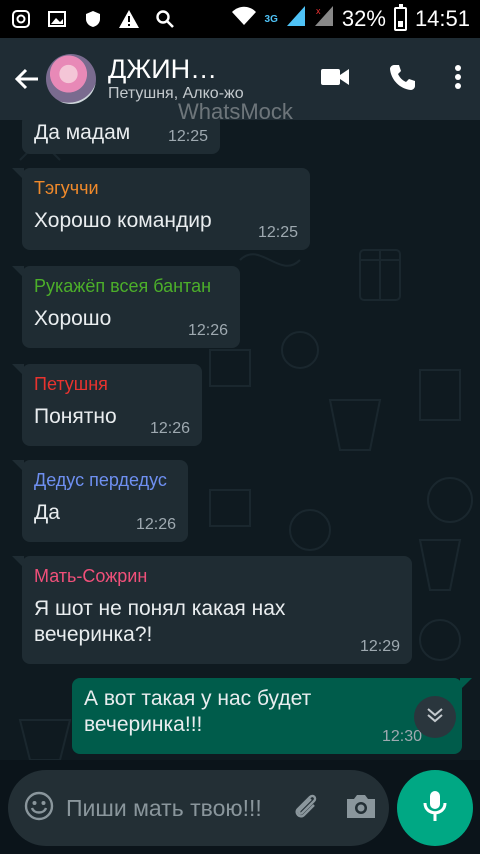  I want to click on search-icon, so click(165, 19).